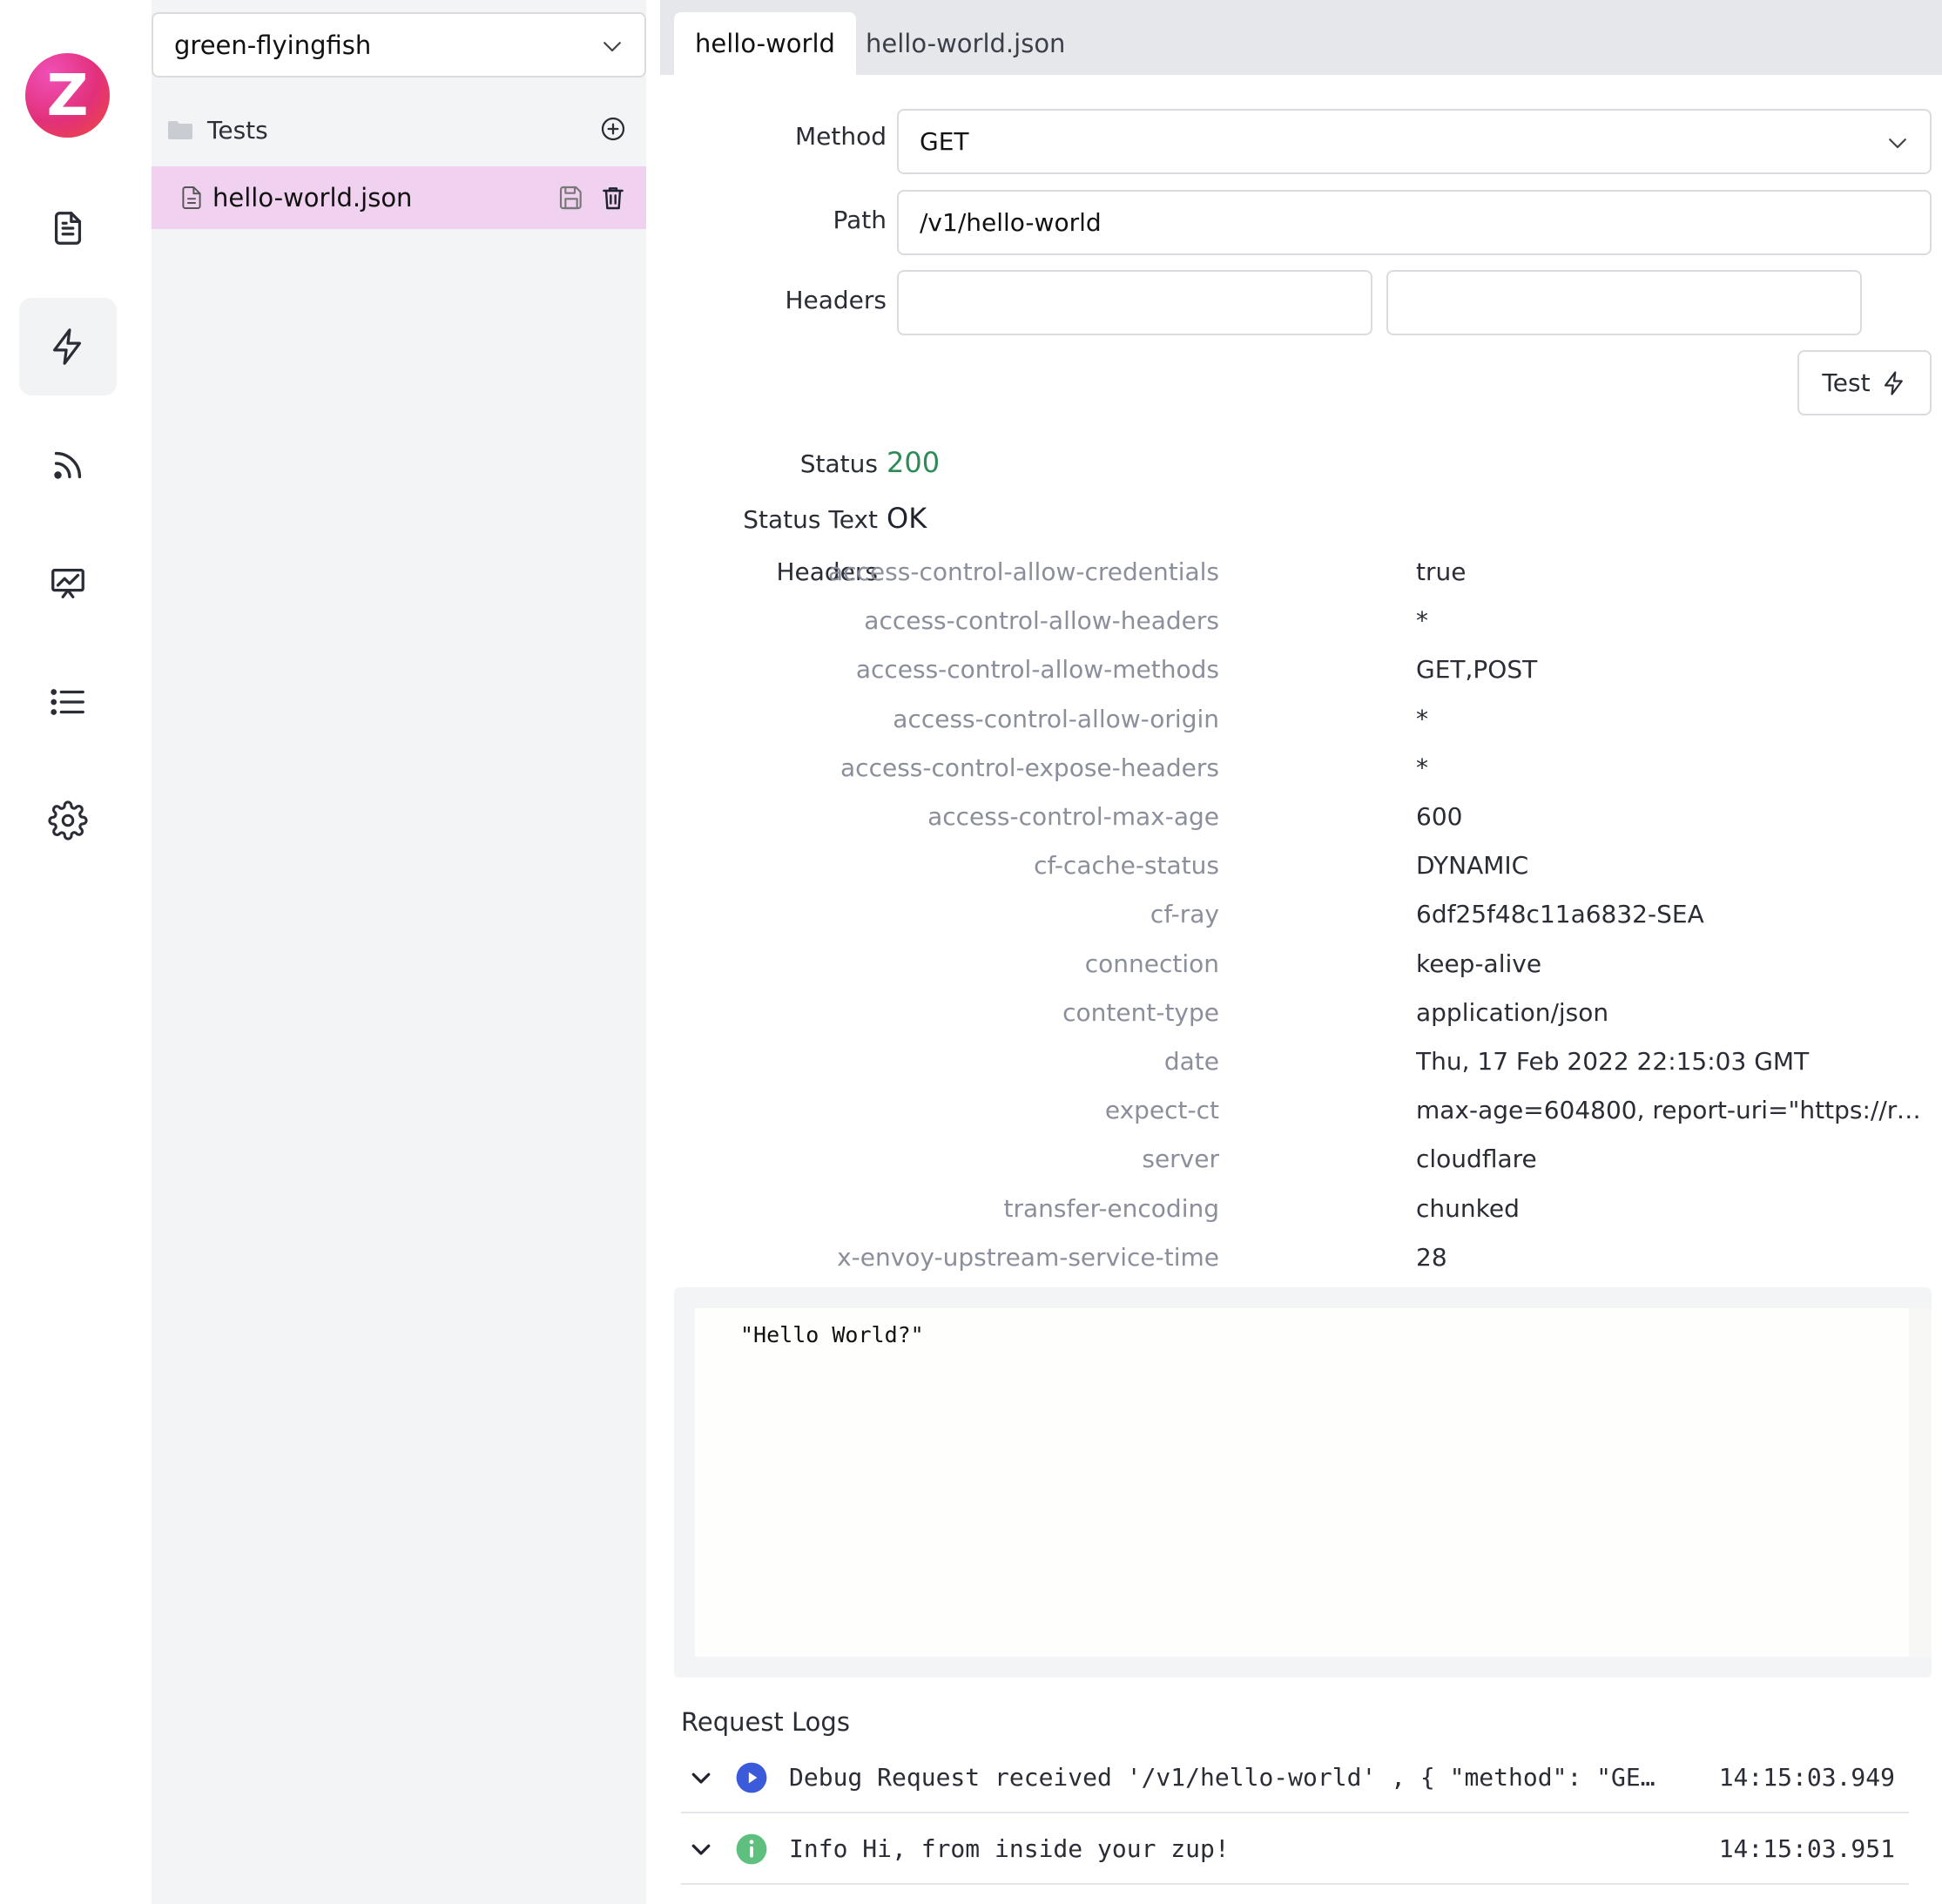 The image size is (1942, 1904). I want to click on rail-logs-button, so click(68, 702).